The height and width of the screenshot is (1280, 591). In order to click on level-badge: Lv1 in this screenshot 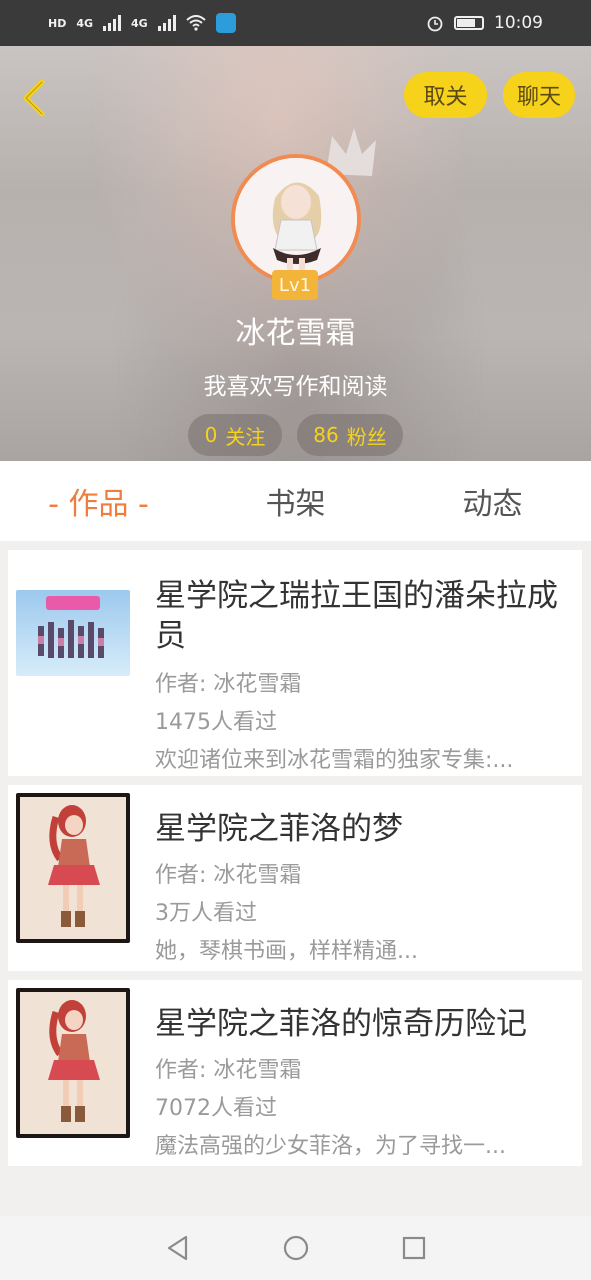, I will do `click(295, 285)`.